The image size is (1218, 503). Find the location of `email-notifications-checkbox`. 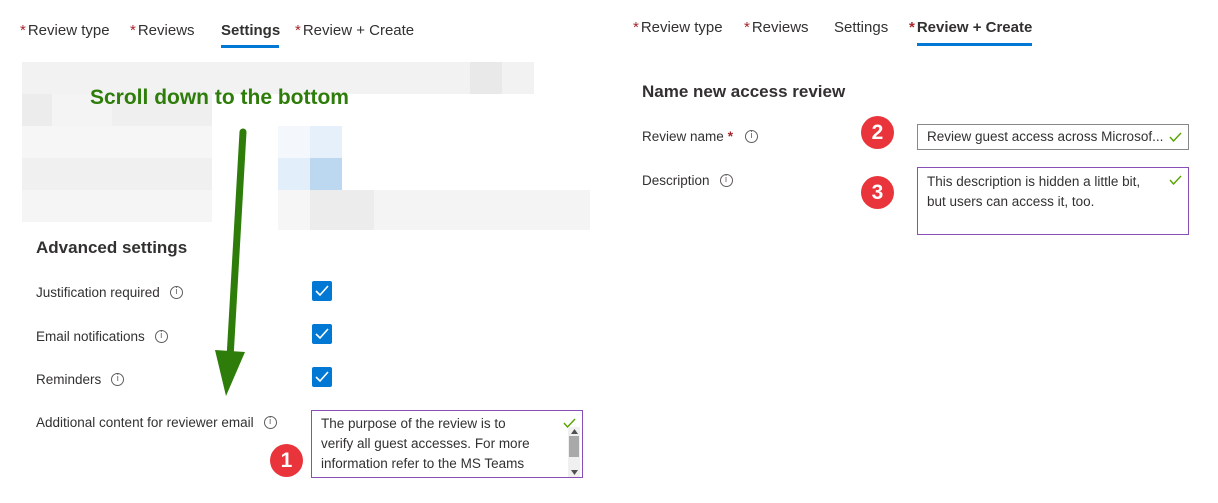

email-notifications-checkbox is located at coordinates (322, 334).